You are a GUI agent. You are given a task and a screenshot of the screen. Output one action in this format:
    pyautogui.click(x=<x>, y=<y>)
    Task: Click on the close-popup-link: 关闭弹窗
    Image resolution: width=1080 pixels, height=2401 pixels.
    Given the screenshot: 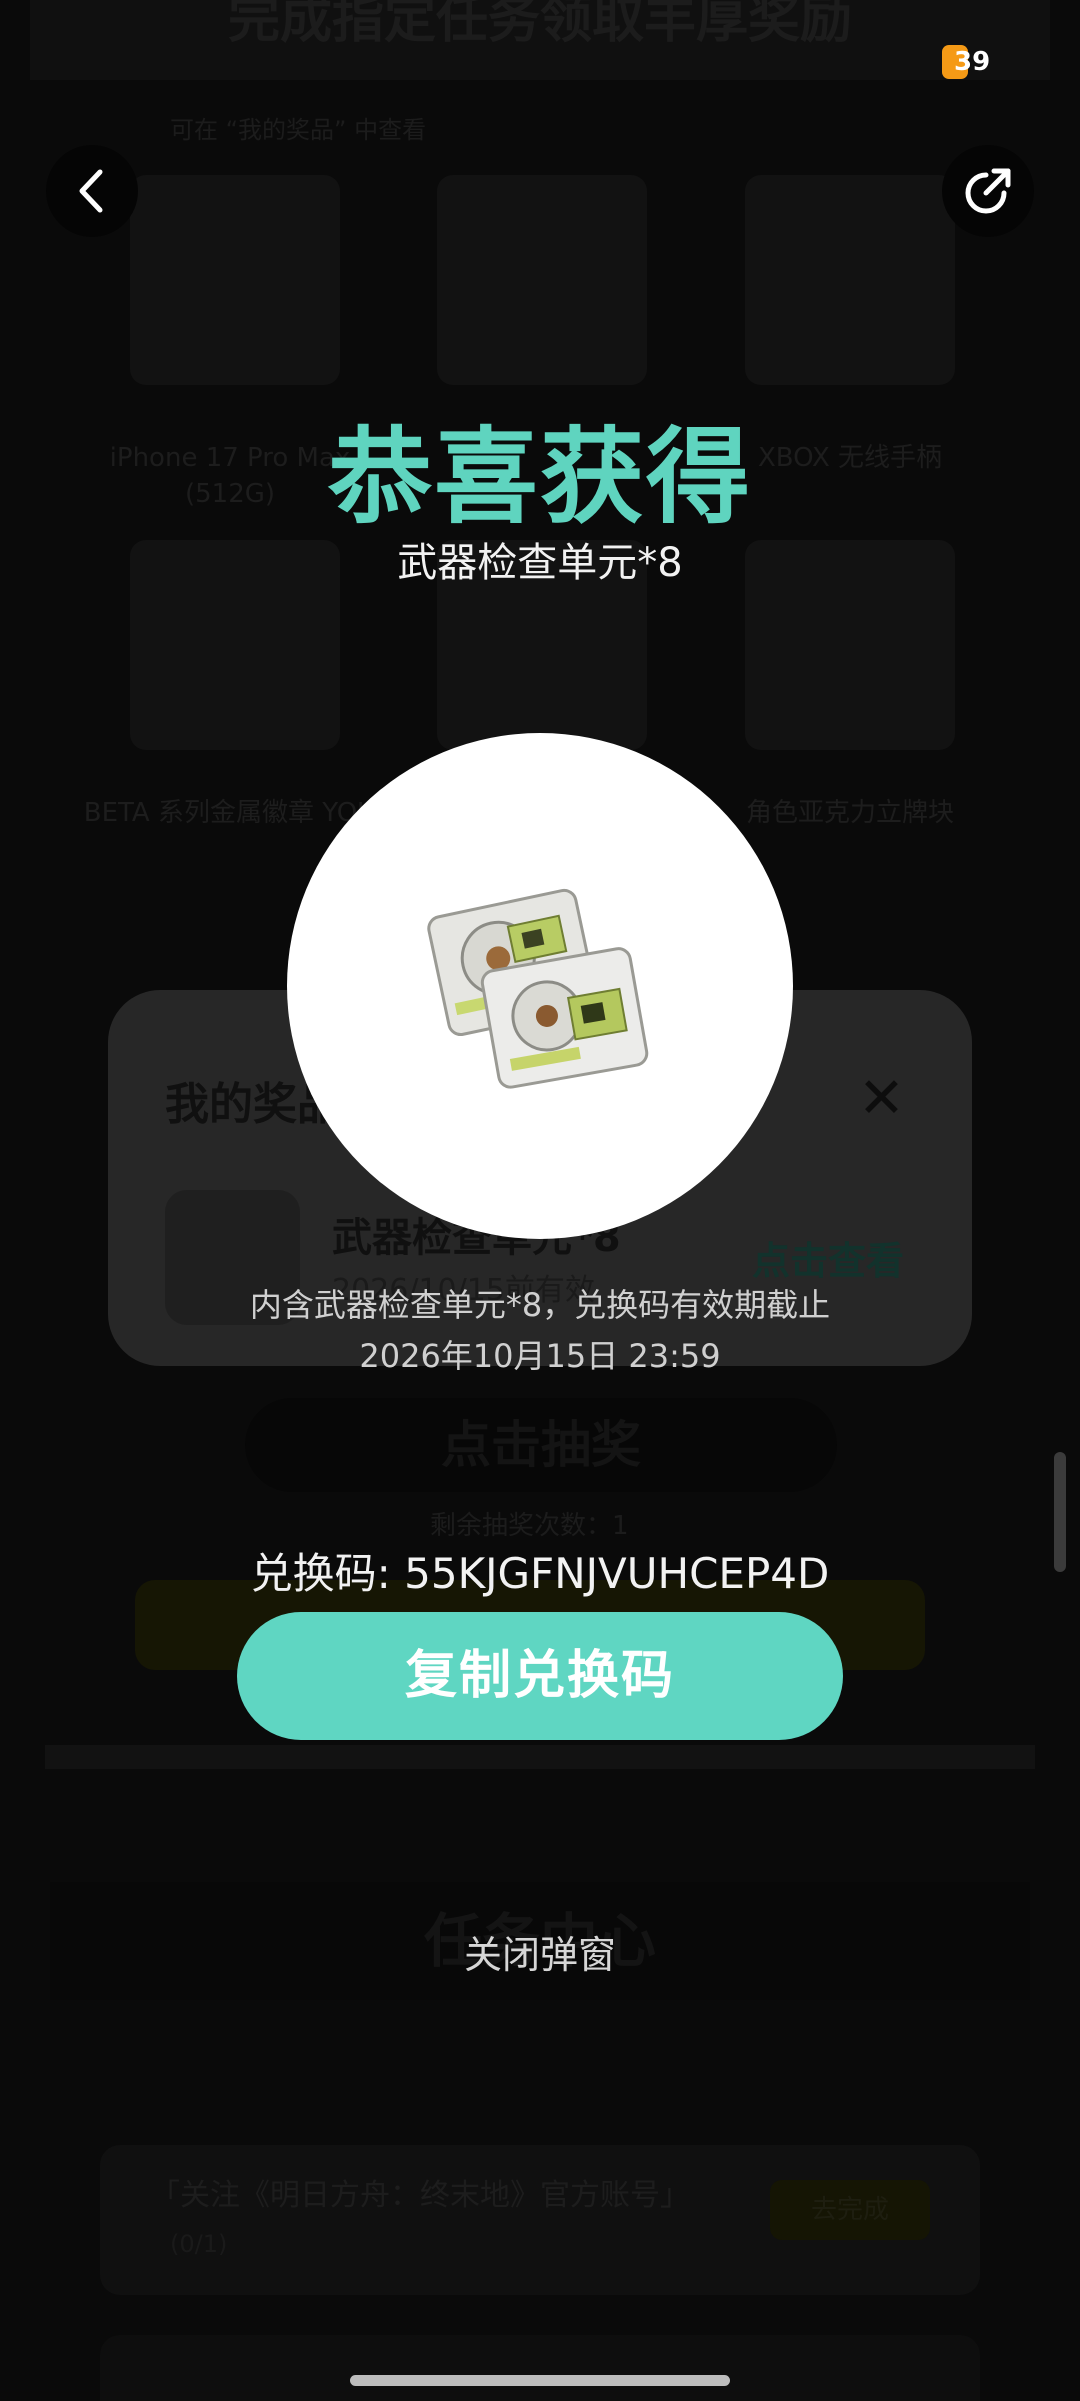 What is the action you would take?
    pyautogui.click(x=540, y=1951)
    